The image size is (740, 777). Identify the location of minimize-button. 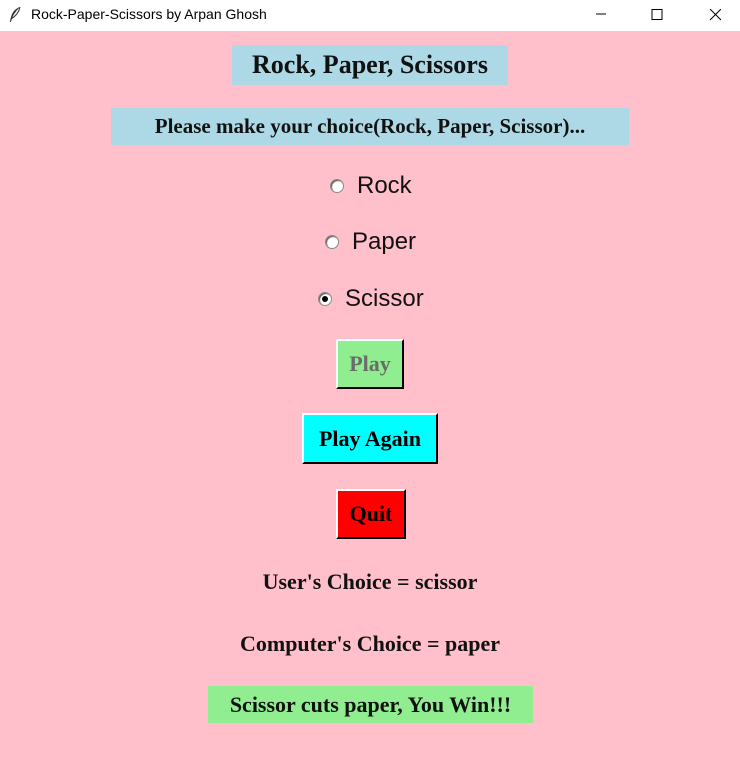
(601, 15).